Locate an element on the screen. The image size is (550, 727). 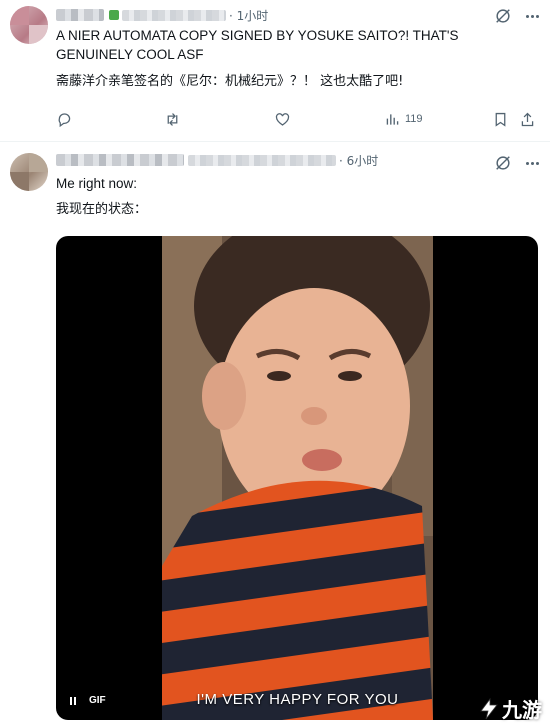
share-icon is located at coordinates (527, 119).